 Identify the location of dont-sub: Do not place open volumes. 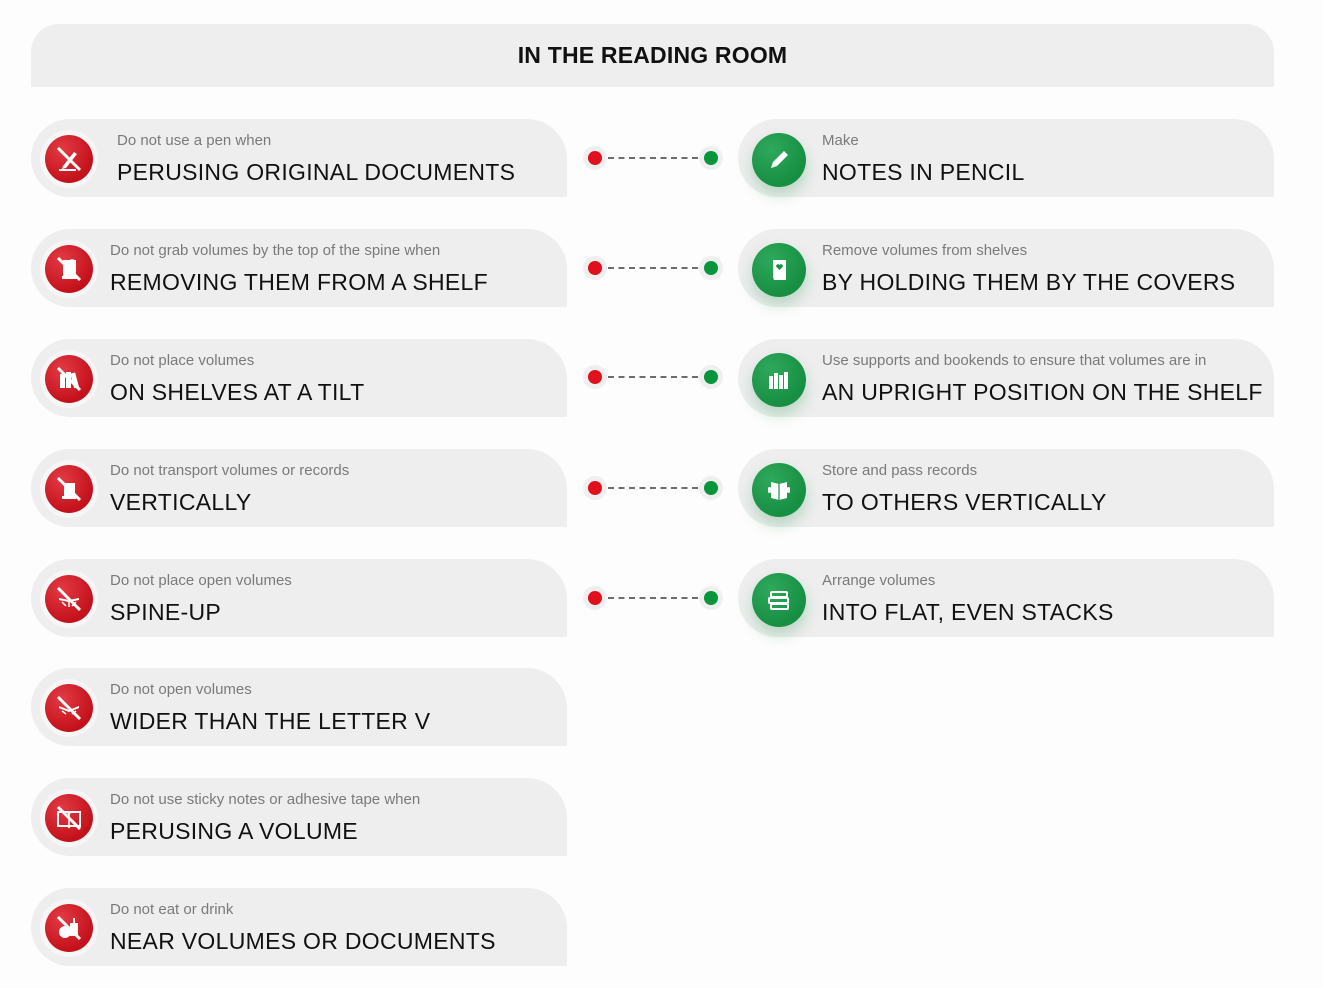
(201, 580).